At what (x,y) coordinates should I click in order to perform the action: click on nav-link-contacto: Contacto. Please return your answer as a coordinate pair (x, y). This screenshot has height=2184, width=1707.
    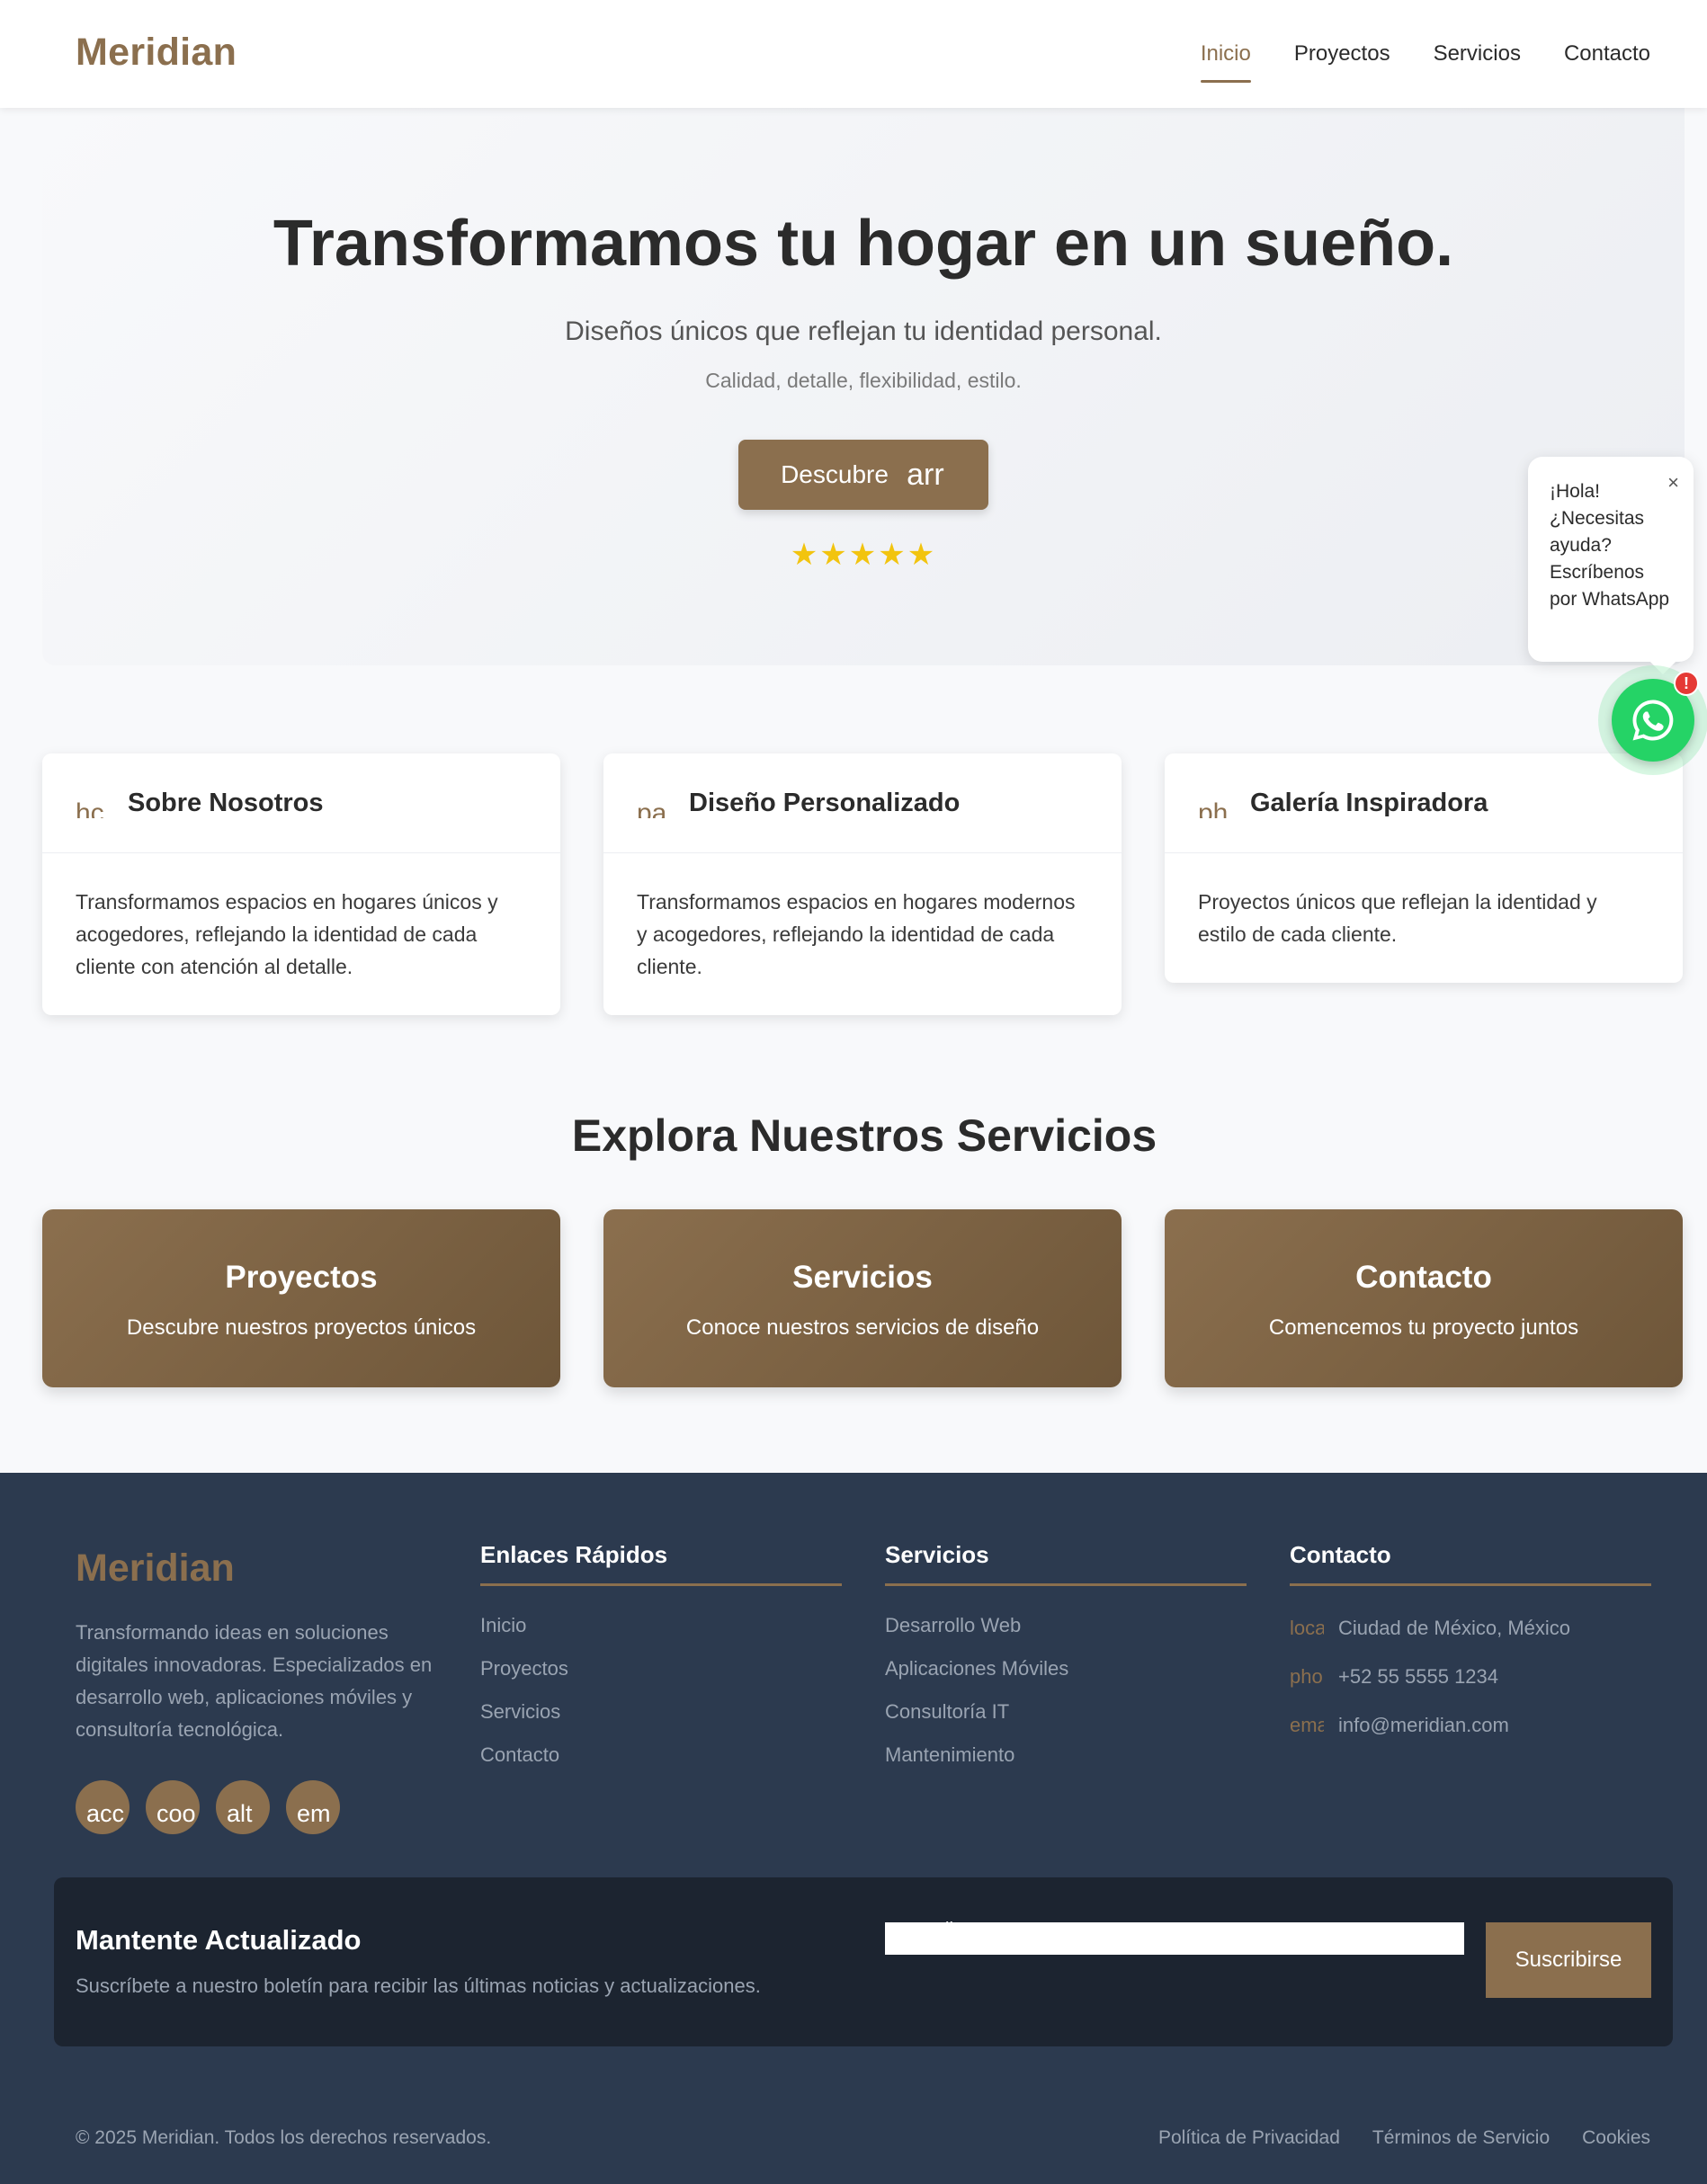
    Looking at the image, I should click on (1607, 62).